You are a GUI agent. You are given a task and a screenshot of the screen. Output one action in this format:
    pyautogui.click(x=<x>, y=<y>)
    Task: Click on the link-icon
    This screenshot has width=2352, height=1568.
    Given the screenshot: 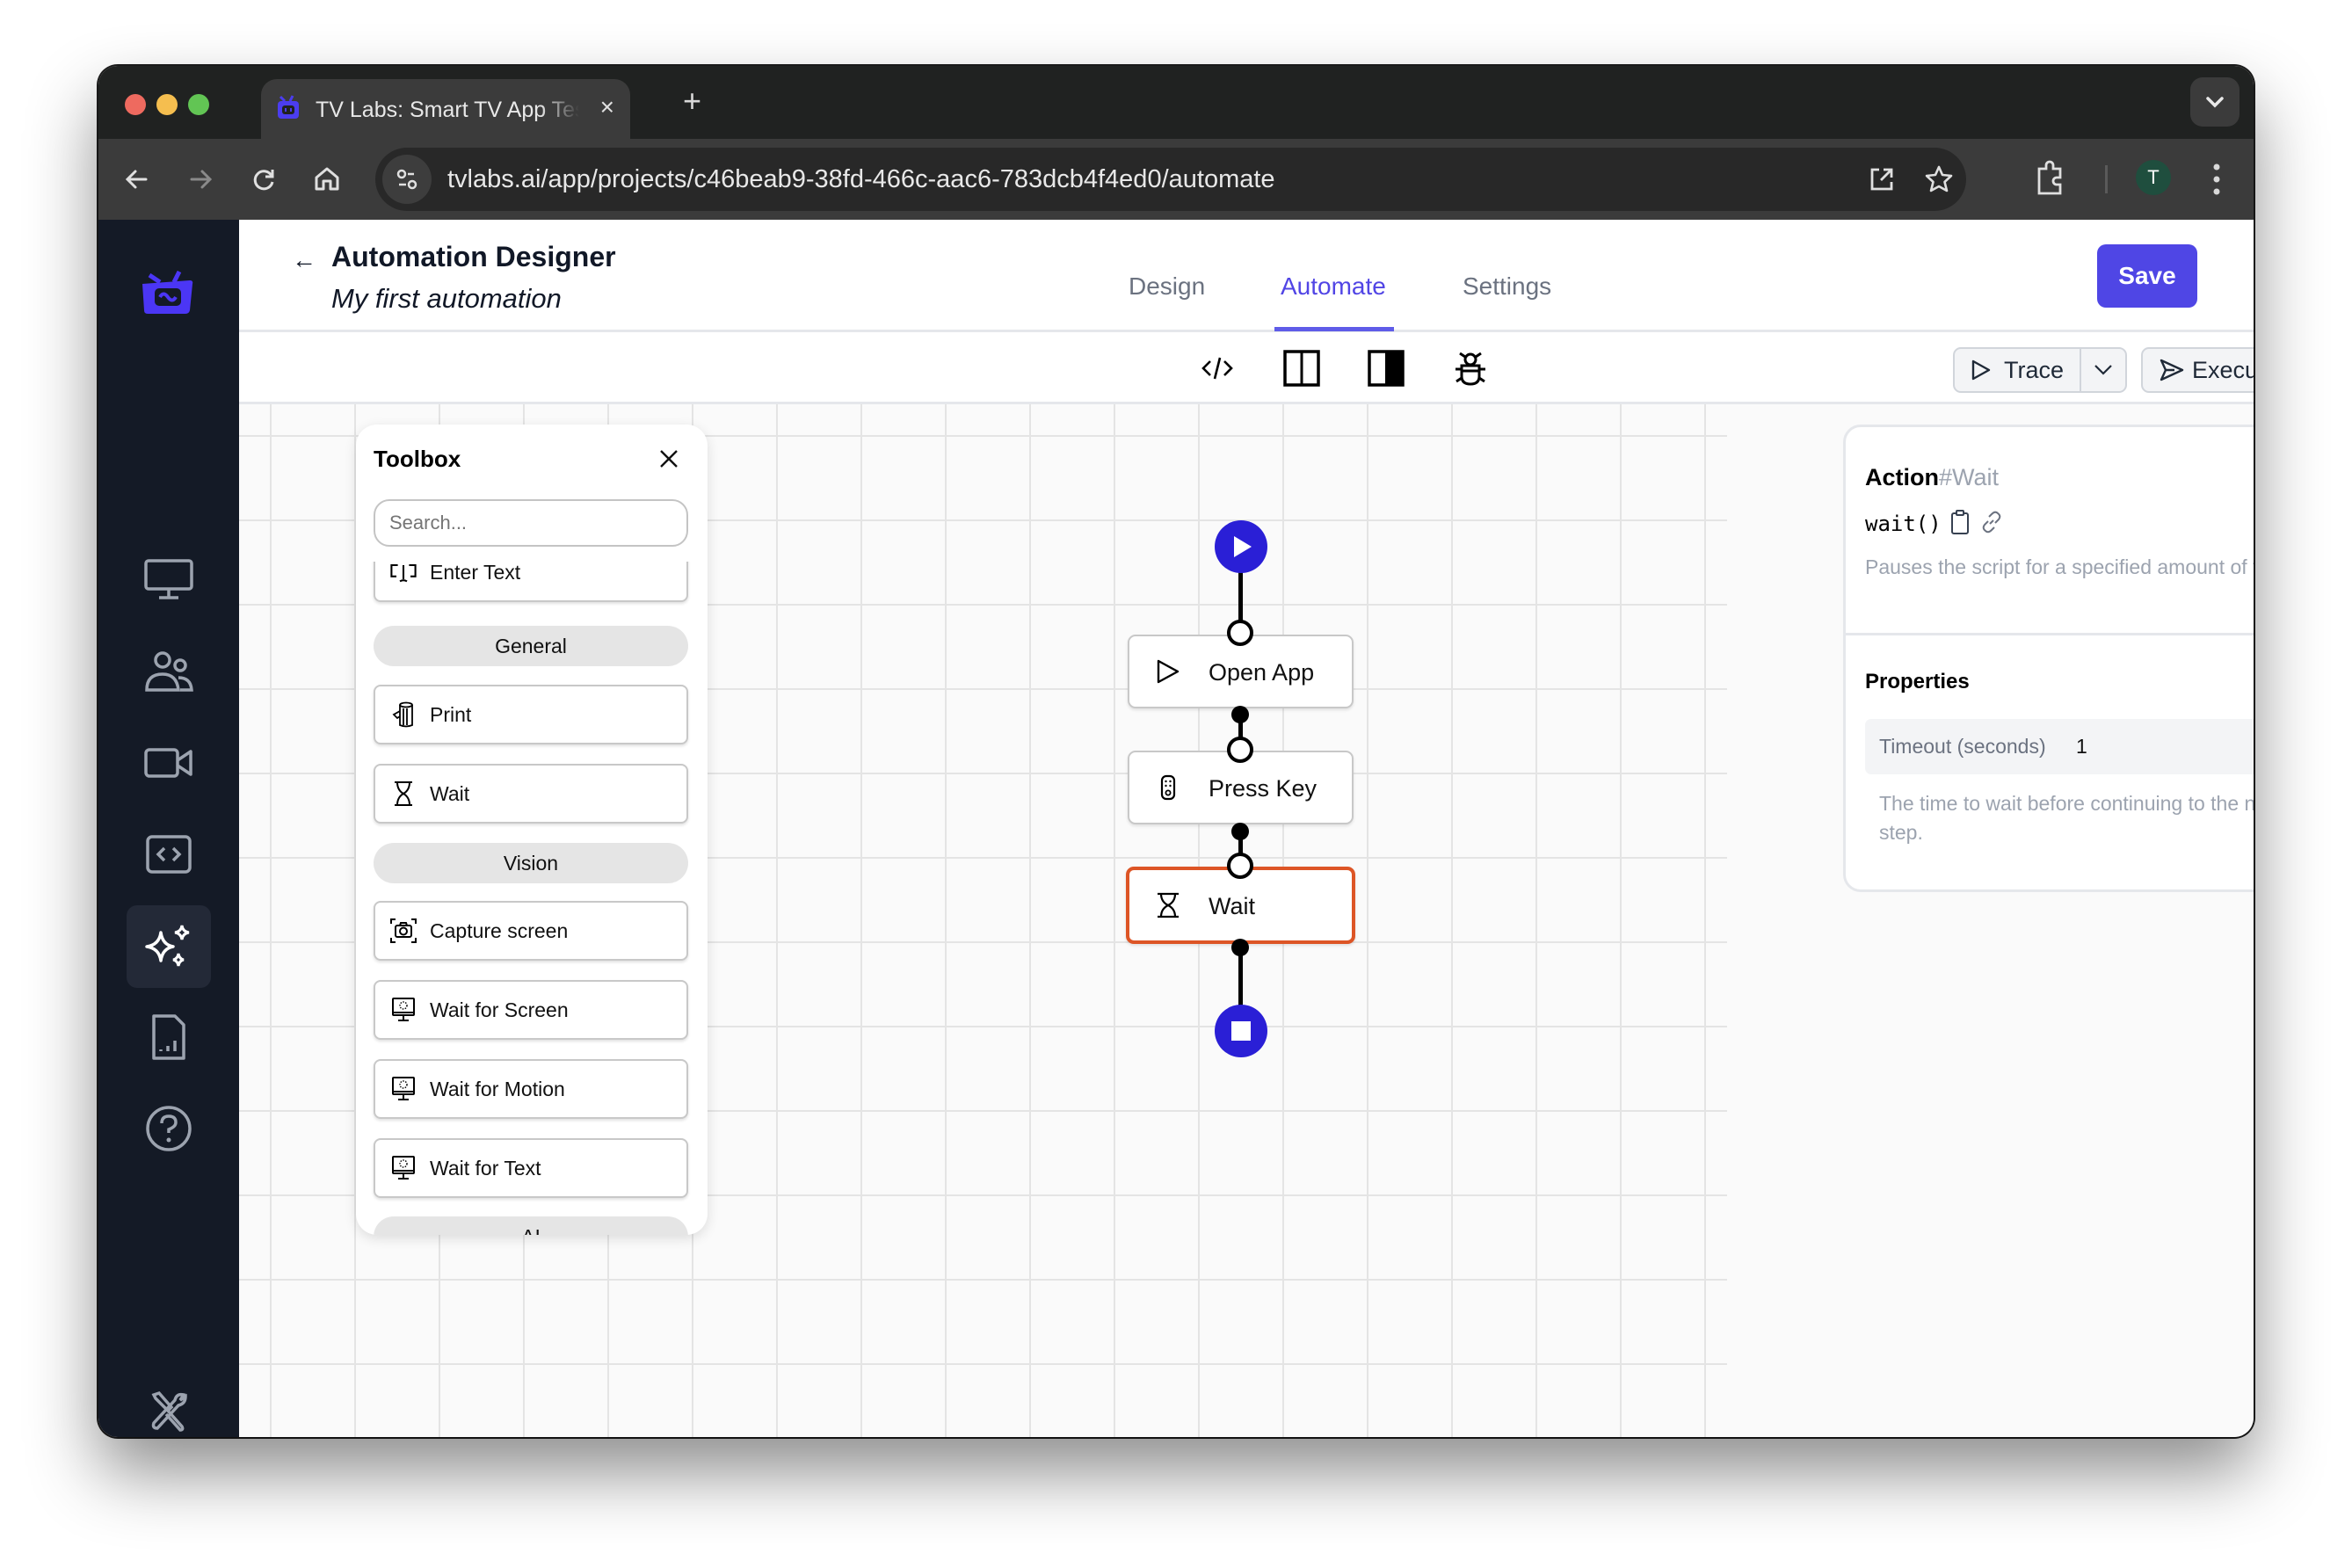 What is the action you would take?
    pyautogui.click(x=1991, y=522)
    